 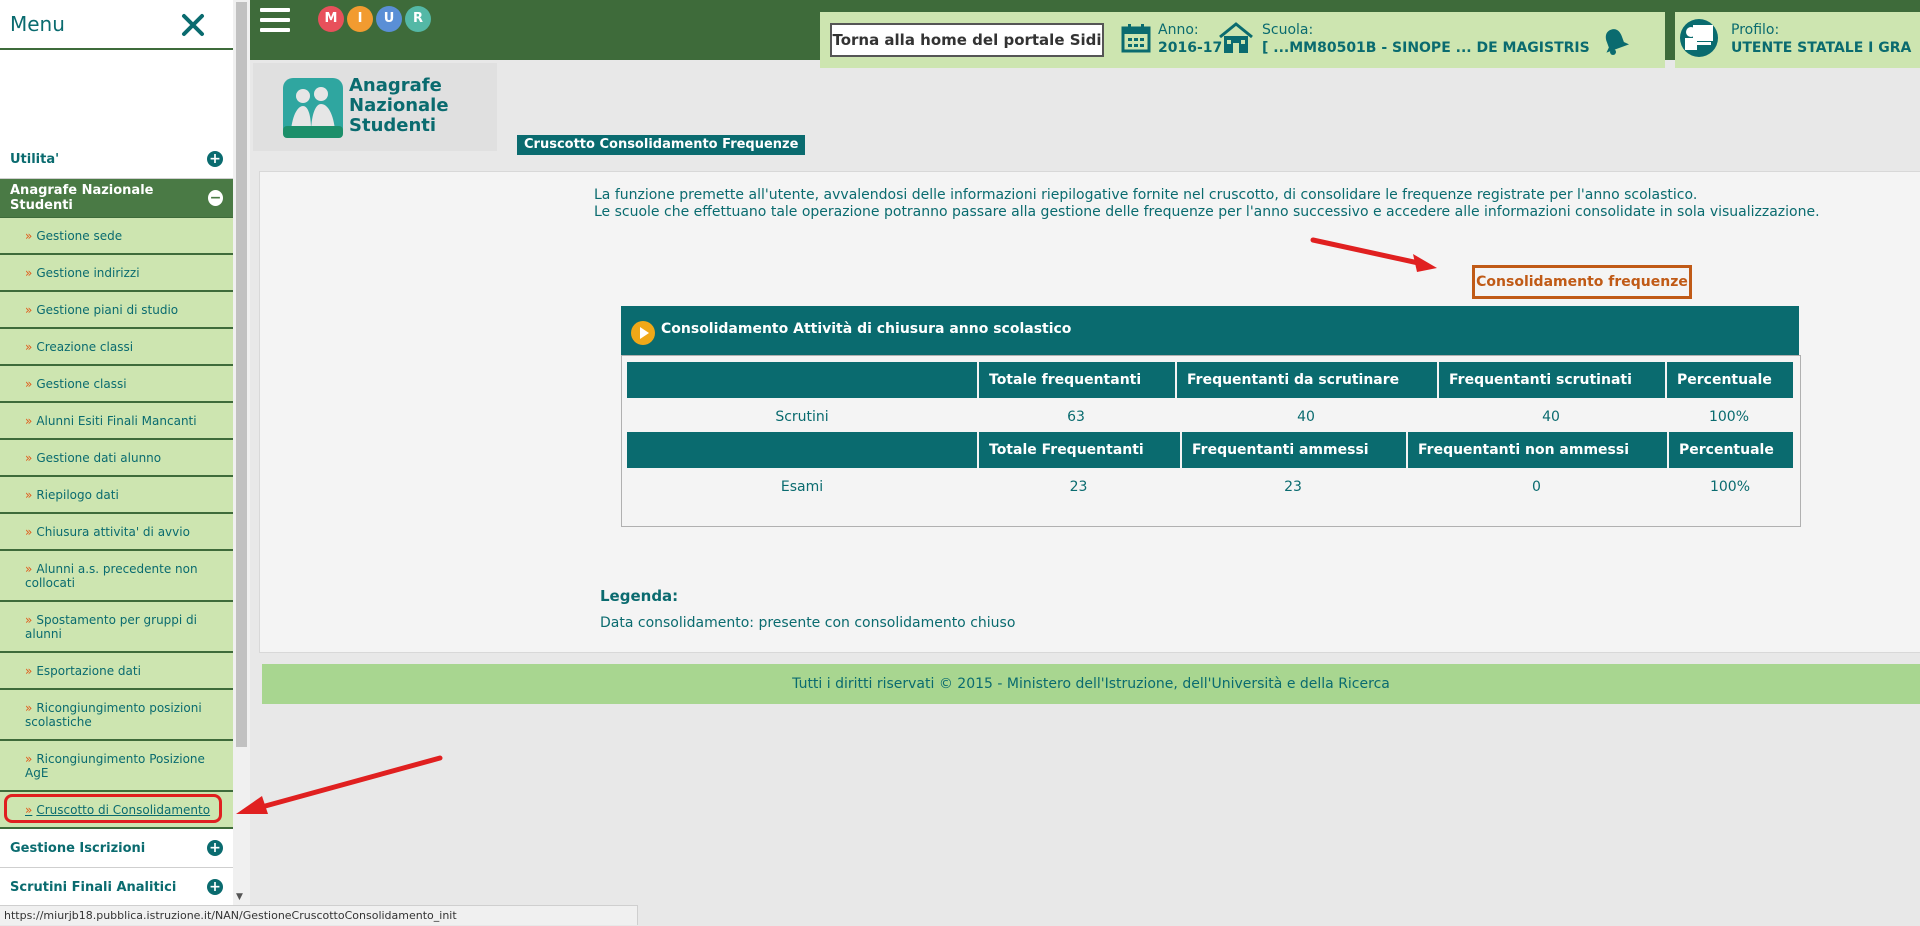 I want to click on sidebar-item-label: Gestione sede, so click(x=79, y=235).